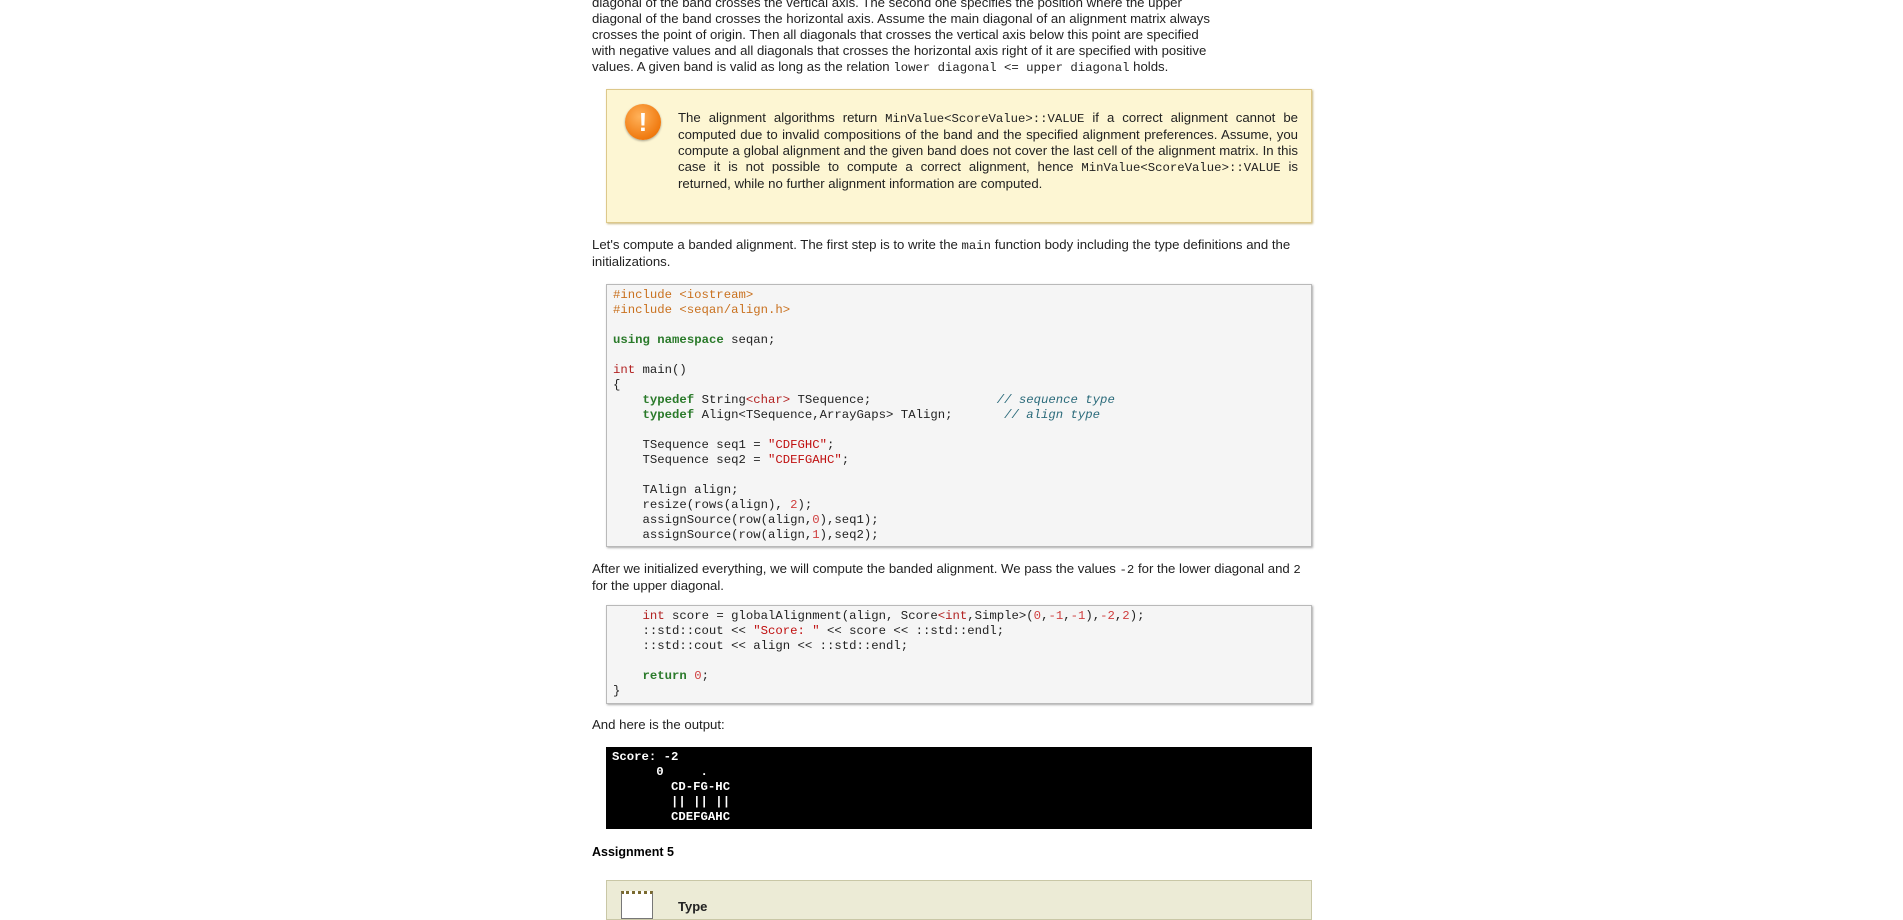  Describe the element at coordinates (633, 852) in the screenshot. I see `assignment-heading: Assignment 5` at that location.